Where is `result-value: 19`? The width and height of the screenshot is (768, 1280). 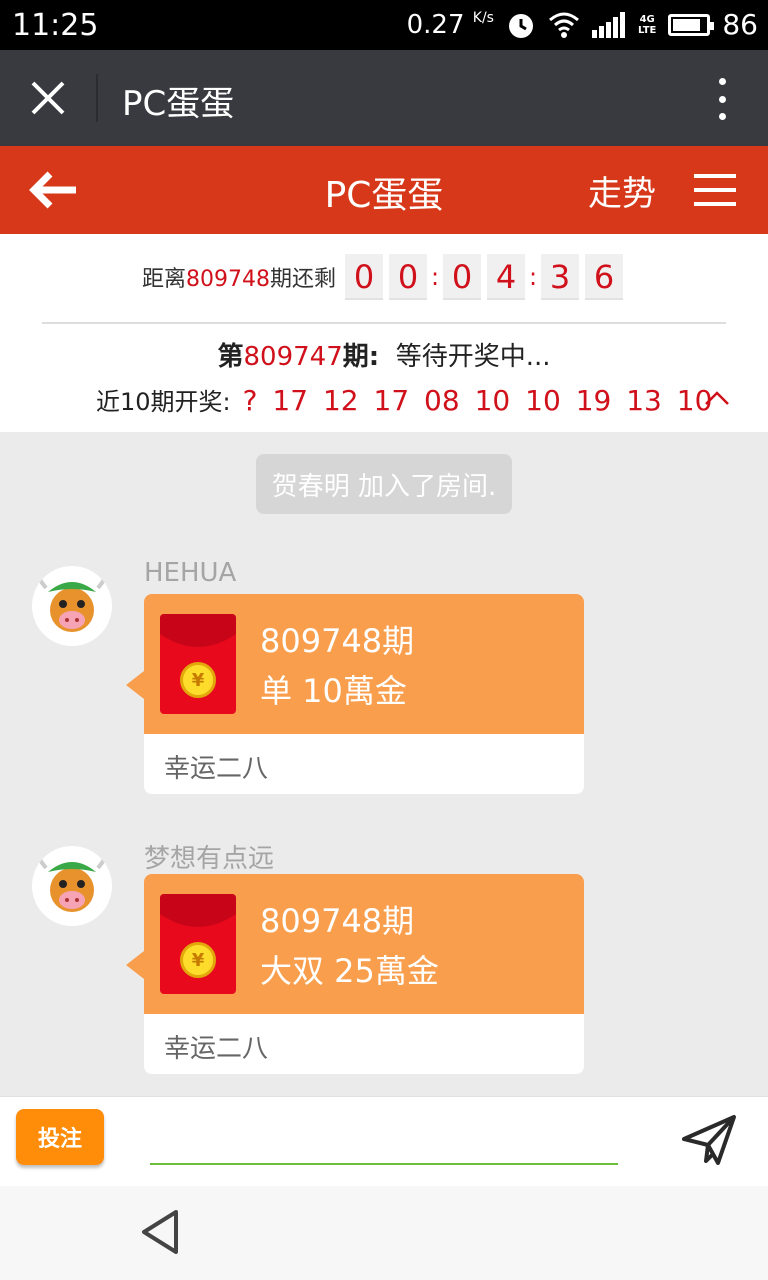
result-value: 19 is located at coordinates (593, 400).